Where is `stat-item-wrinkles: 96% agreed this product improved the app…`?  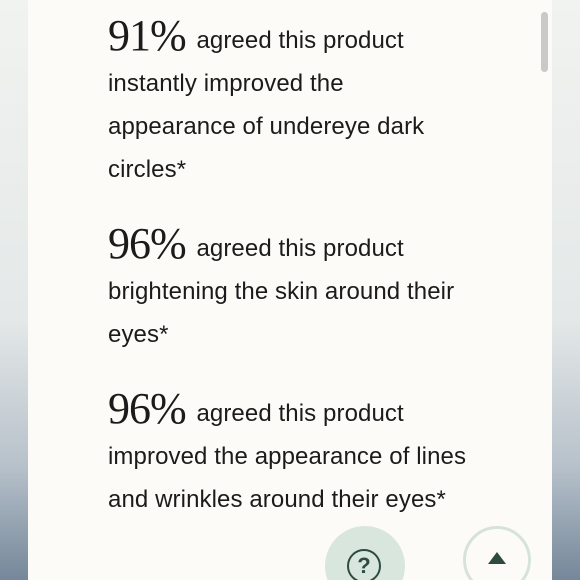 stat-item-wrinkles: 96% agreed this product improved the app… is located at coordinates (293, 454).